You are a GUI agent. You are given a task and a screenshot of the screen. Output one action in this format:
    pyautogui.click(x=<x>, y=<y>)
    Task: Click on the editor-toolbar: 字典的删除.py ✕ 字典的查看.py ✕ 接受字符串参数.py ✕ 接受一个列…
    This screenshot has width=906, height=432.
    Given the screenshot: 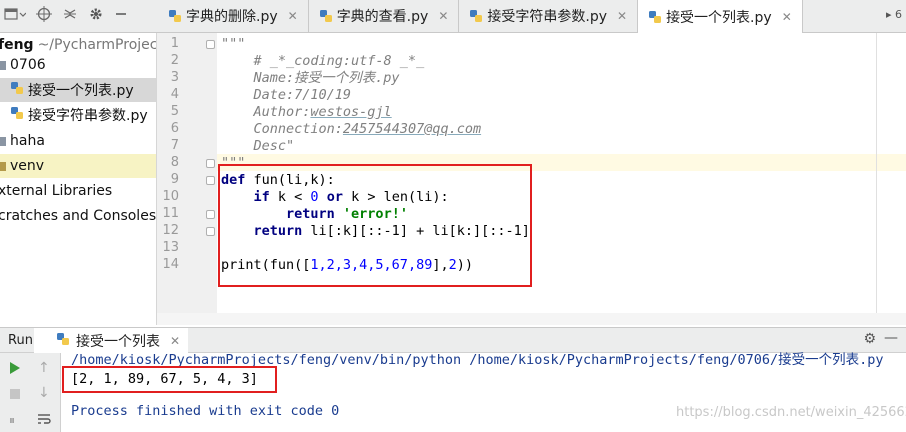 What is the action you would take?
    pyautogui.click(x=453, y=16)
    